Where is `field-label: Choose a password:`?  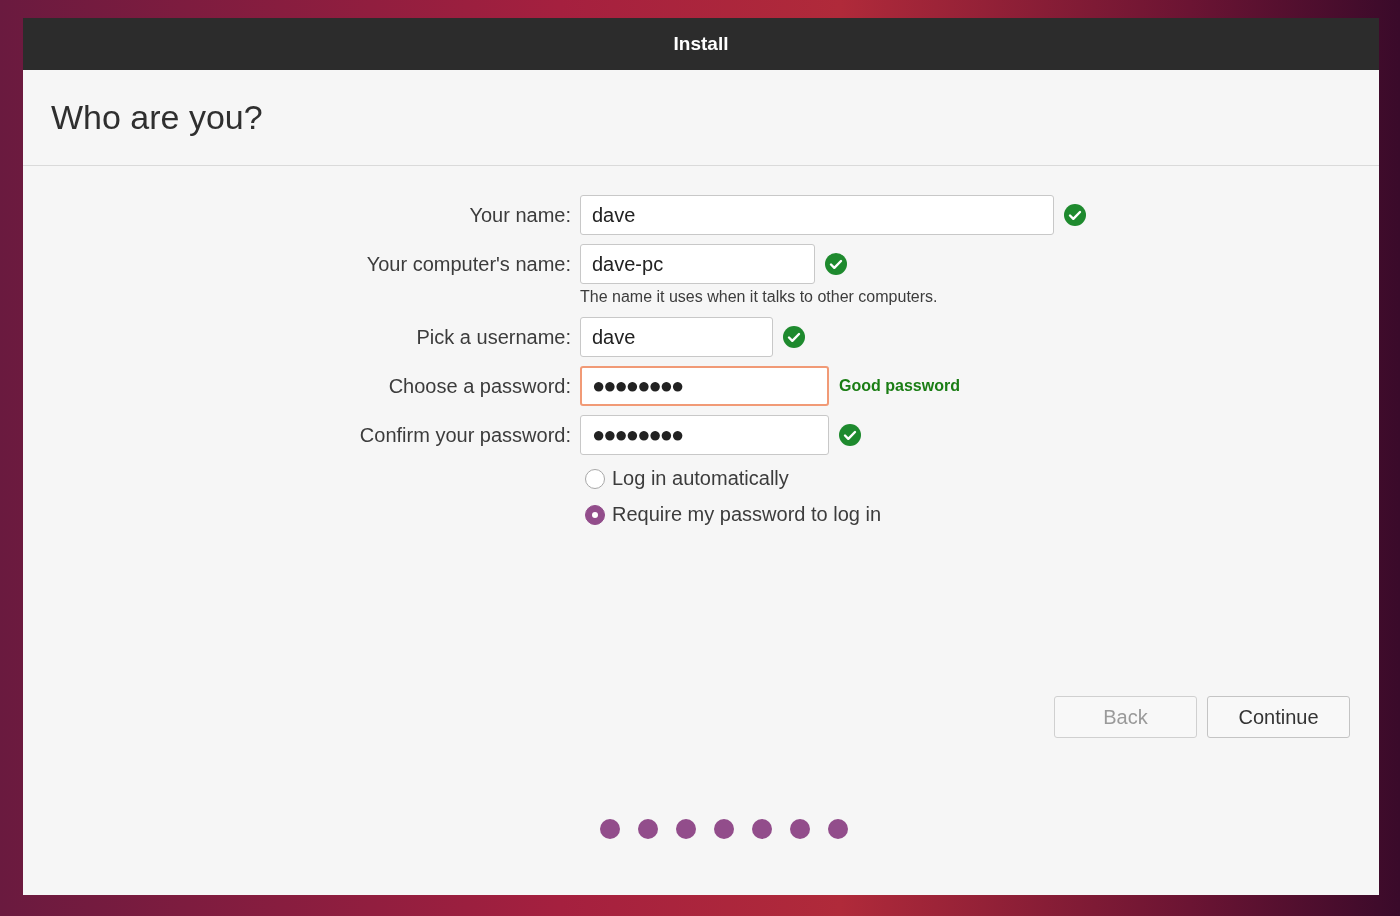
field-label: Choose a password: is located at coordinates (479, 386).